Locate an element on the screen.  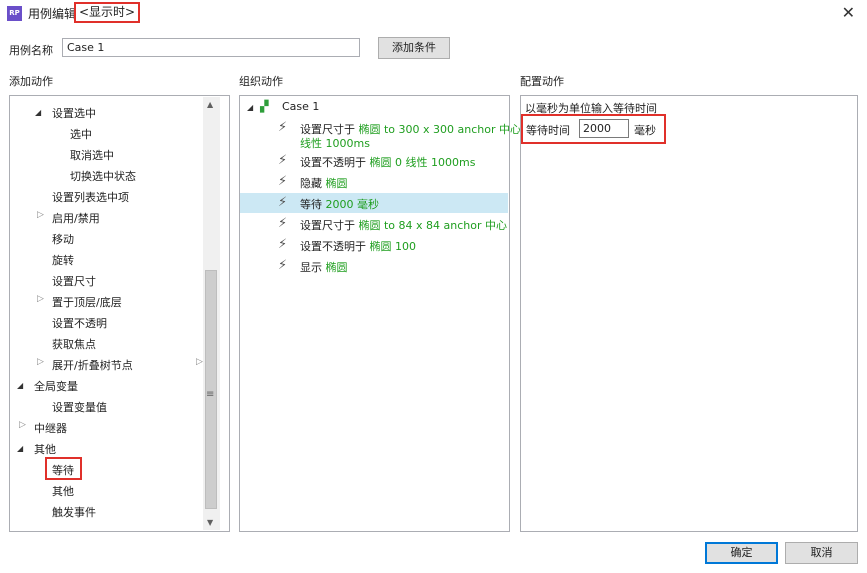
wait-time-input: 2000 is located at coordinates (604, 128).